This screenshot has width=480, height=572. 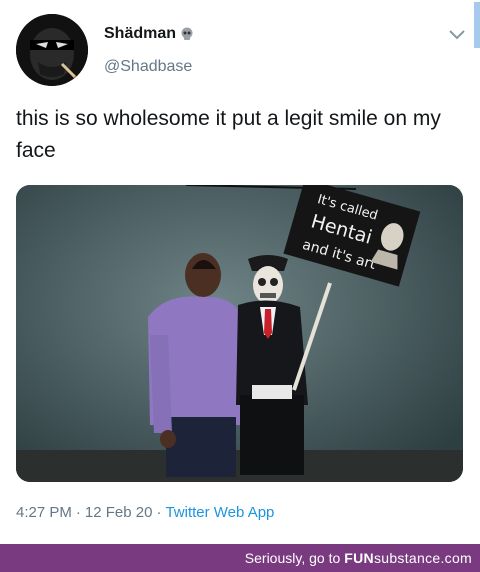 I want to click on display-name: Shädman, so click(x=140, y=34).